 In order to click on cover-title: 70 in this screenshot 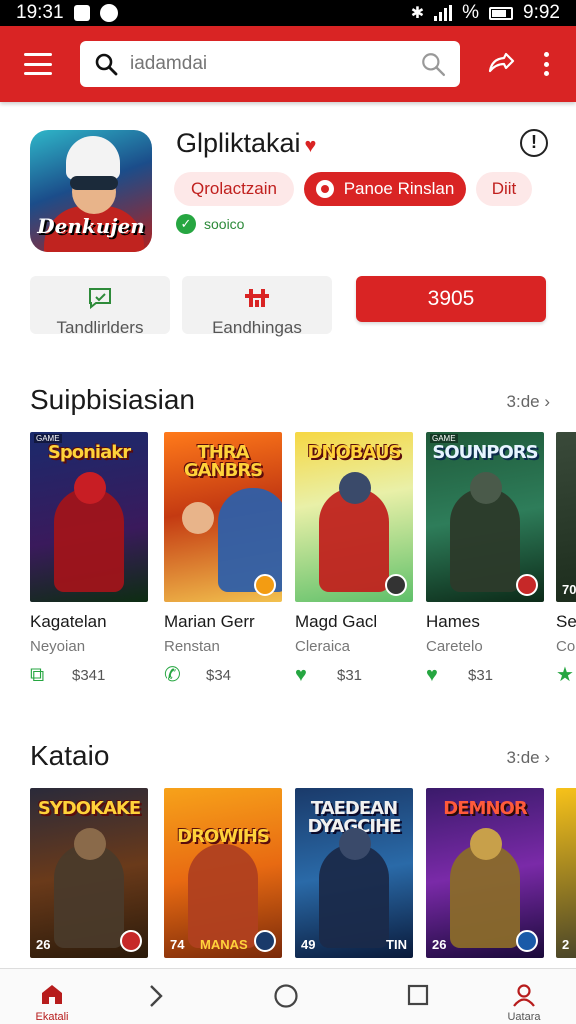, I will do `click(569, 589)`.